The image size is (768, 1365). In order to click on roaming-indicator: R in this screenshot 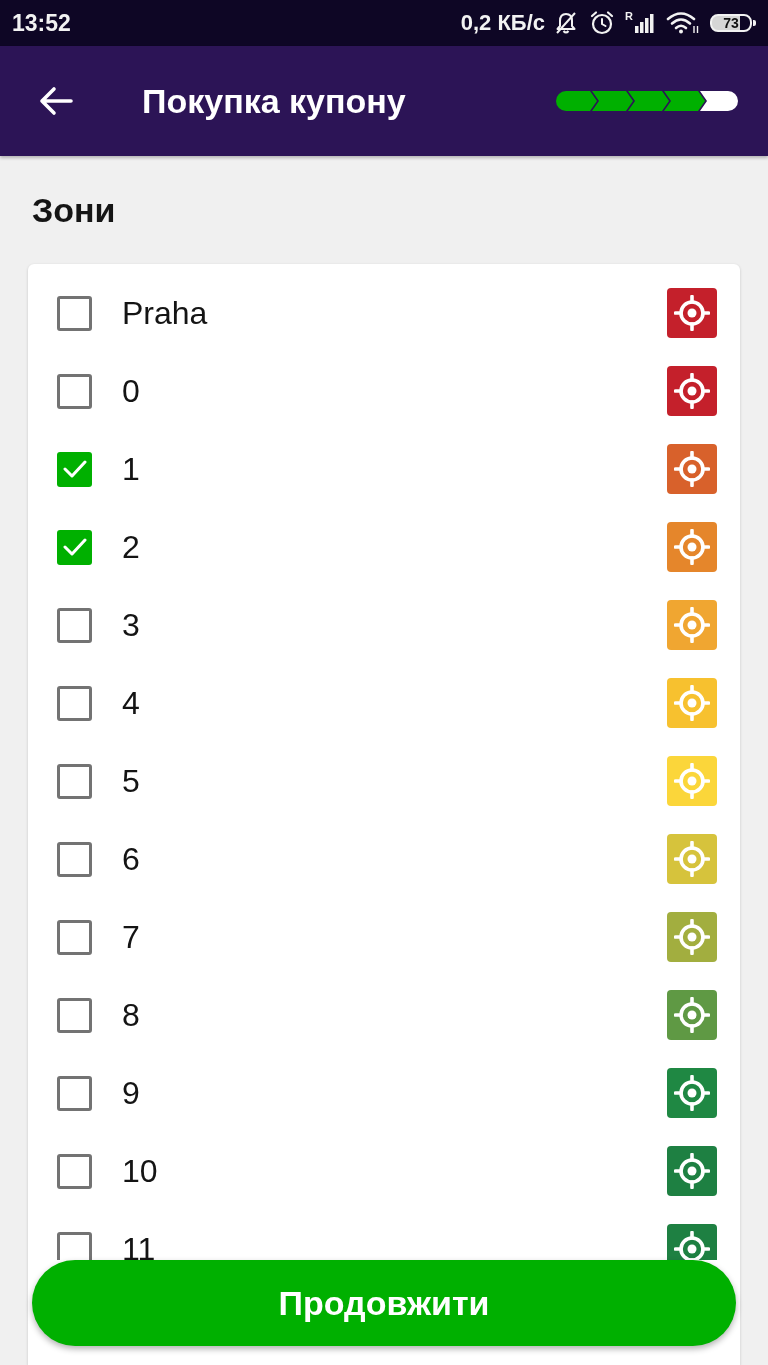, I will do `click(629, 16)`.